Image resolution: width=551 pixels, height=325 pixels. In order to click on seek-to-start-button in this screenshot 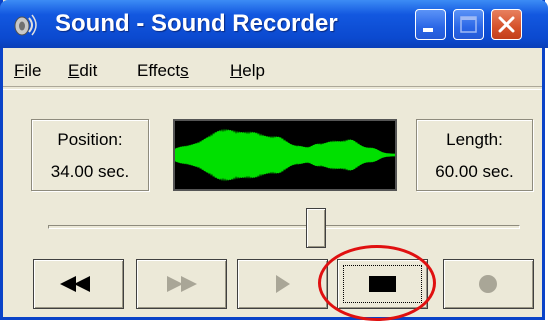, I will do `click(78, 284)`.